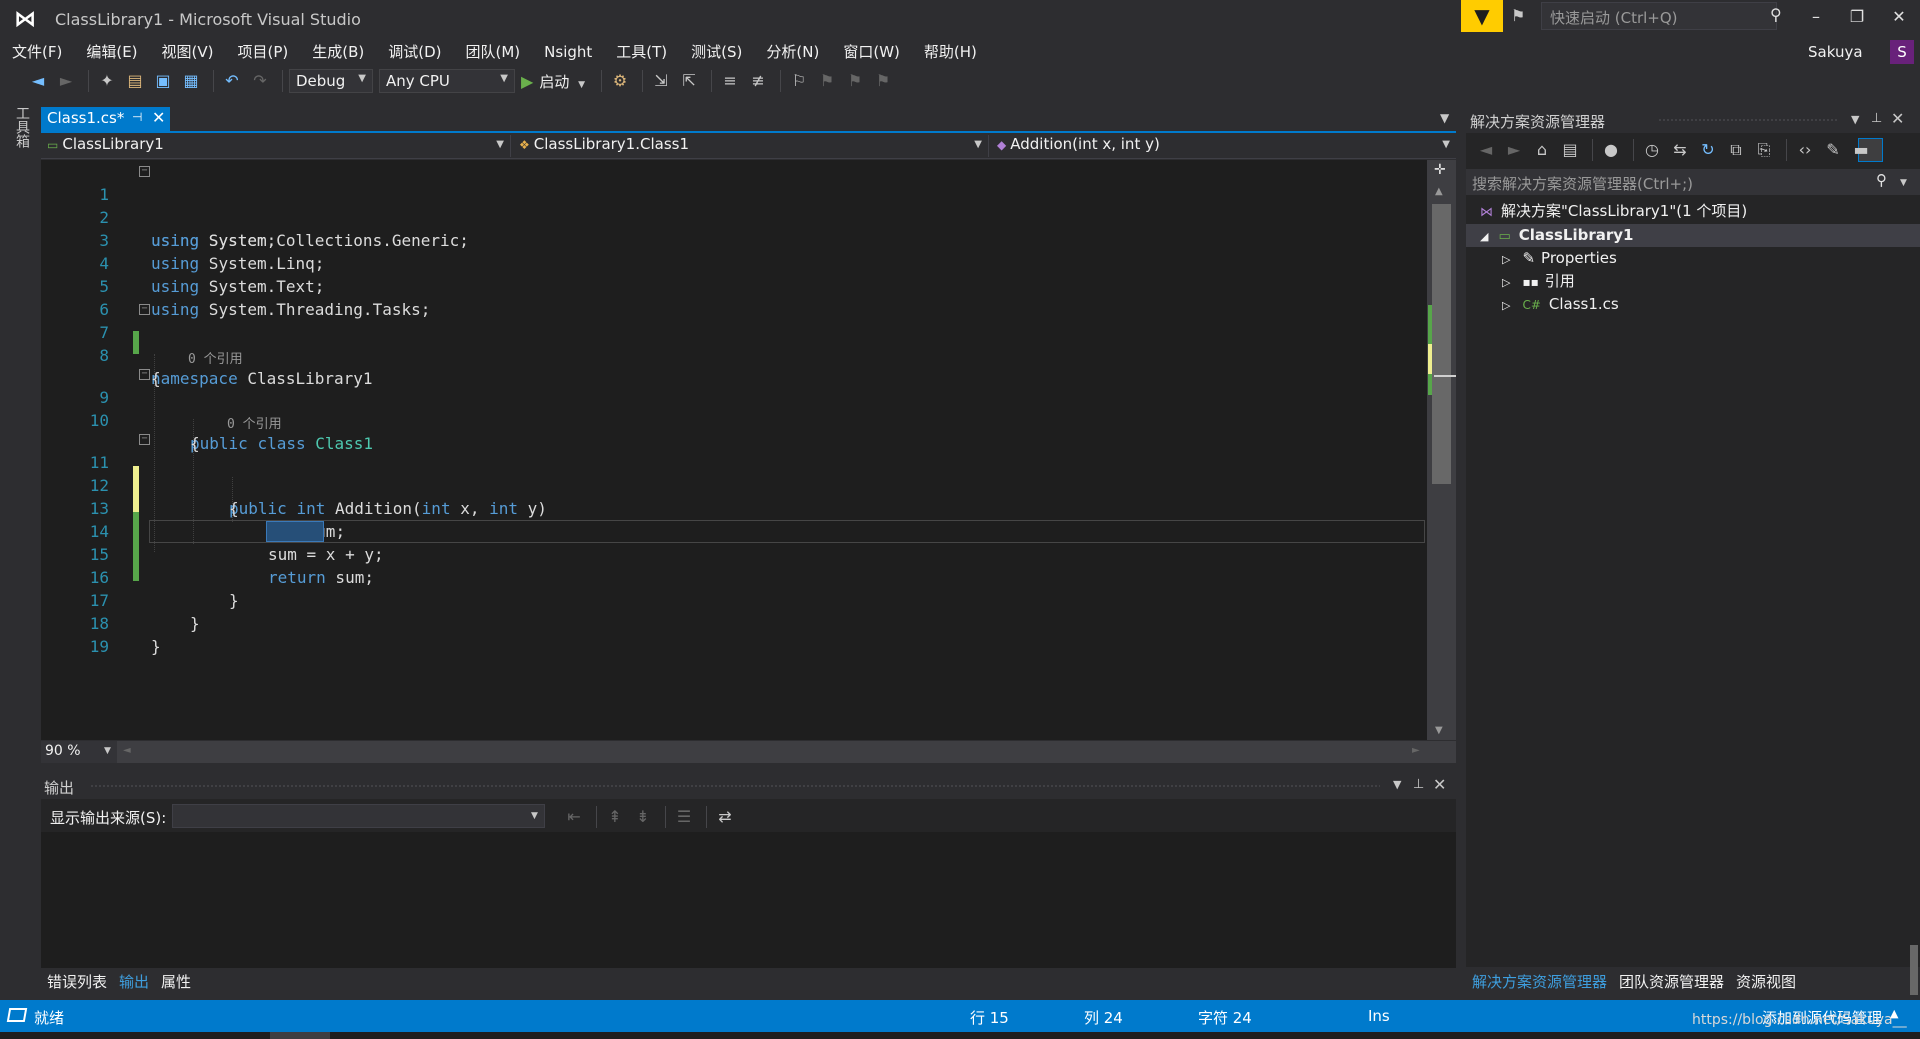 The width and height of the screenshot is (1920, 1039). What do you see at coordinates (748, 752) in the screenshot?
I see `editor-horizontal-scrollbar` at bounding box center [748, 752].